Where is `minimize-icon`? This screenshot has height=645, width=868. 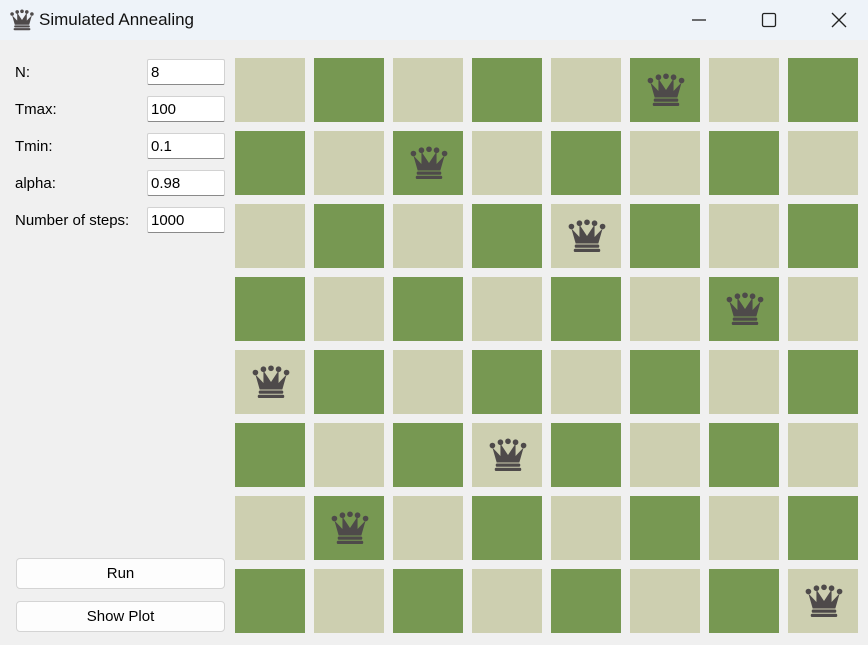
minimize-icon is located at coordinates (699, 20).